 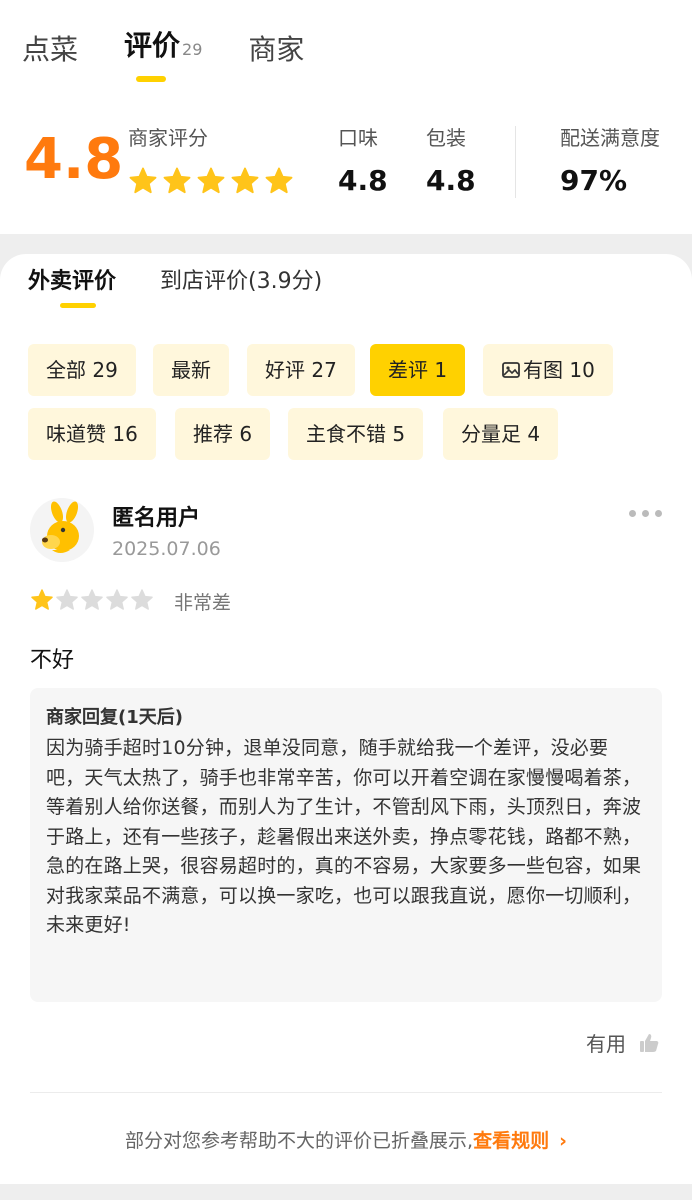 What do you see at coordinates (72, 287) in the screenshot?
I see `tab-delivery-reviews: 外卖评价` at bounding box center [72, 287].